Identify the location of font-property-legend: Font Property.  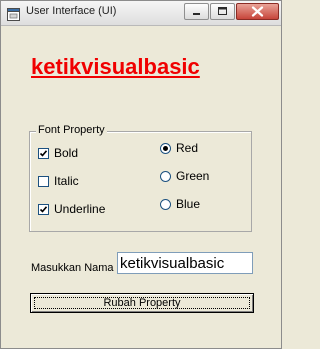
(71, 130).